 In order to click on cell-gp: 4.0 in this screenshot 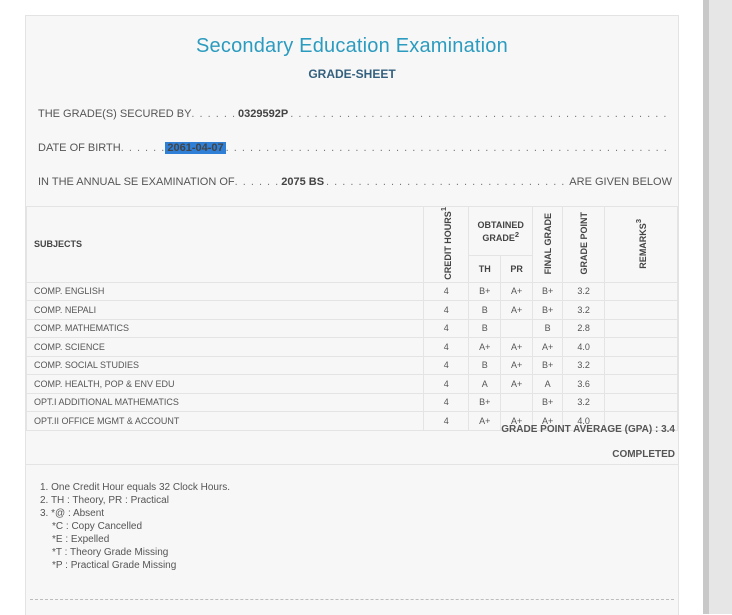, I will do `click(584, 347)`.